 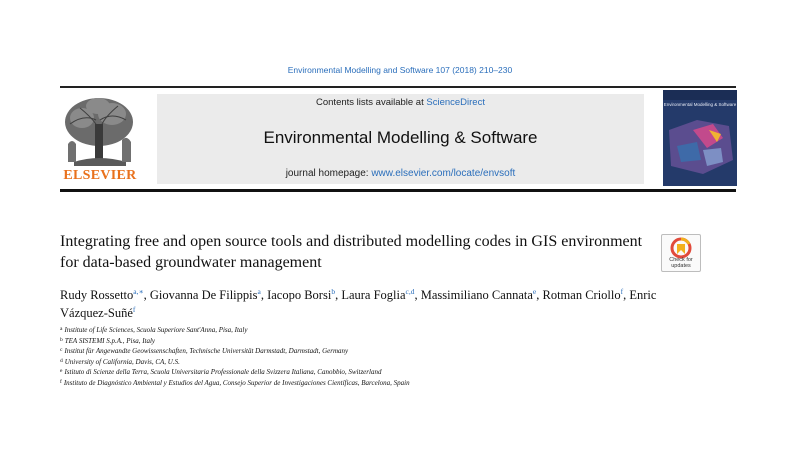 What do you see at coordinates (398, 87) in the screenshot?
I see `header-top-rule` at bounding box center [398, 87].